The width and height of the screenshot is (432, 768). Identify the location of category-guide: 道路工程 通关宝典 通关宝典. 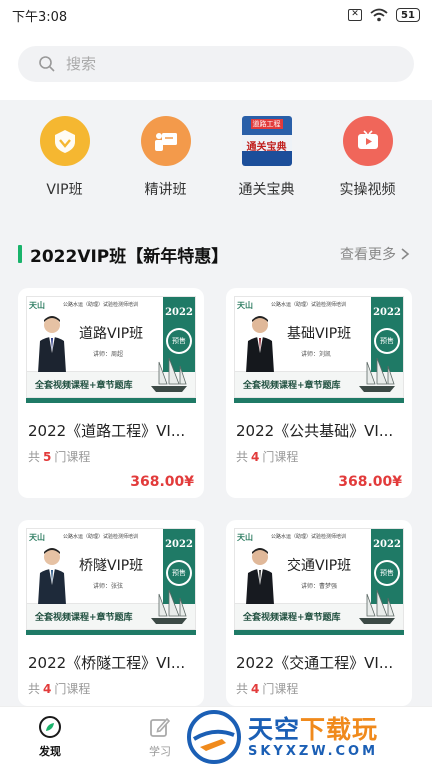
(267, 158).